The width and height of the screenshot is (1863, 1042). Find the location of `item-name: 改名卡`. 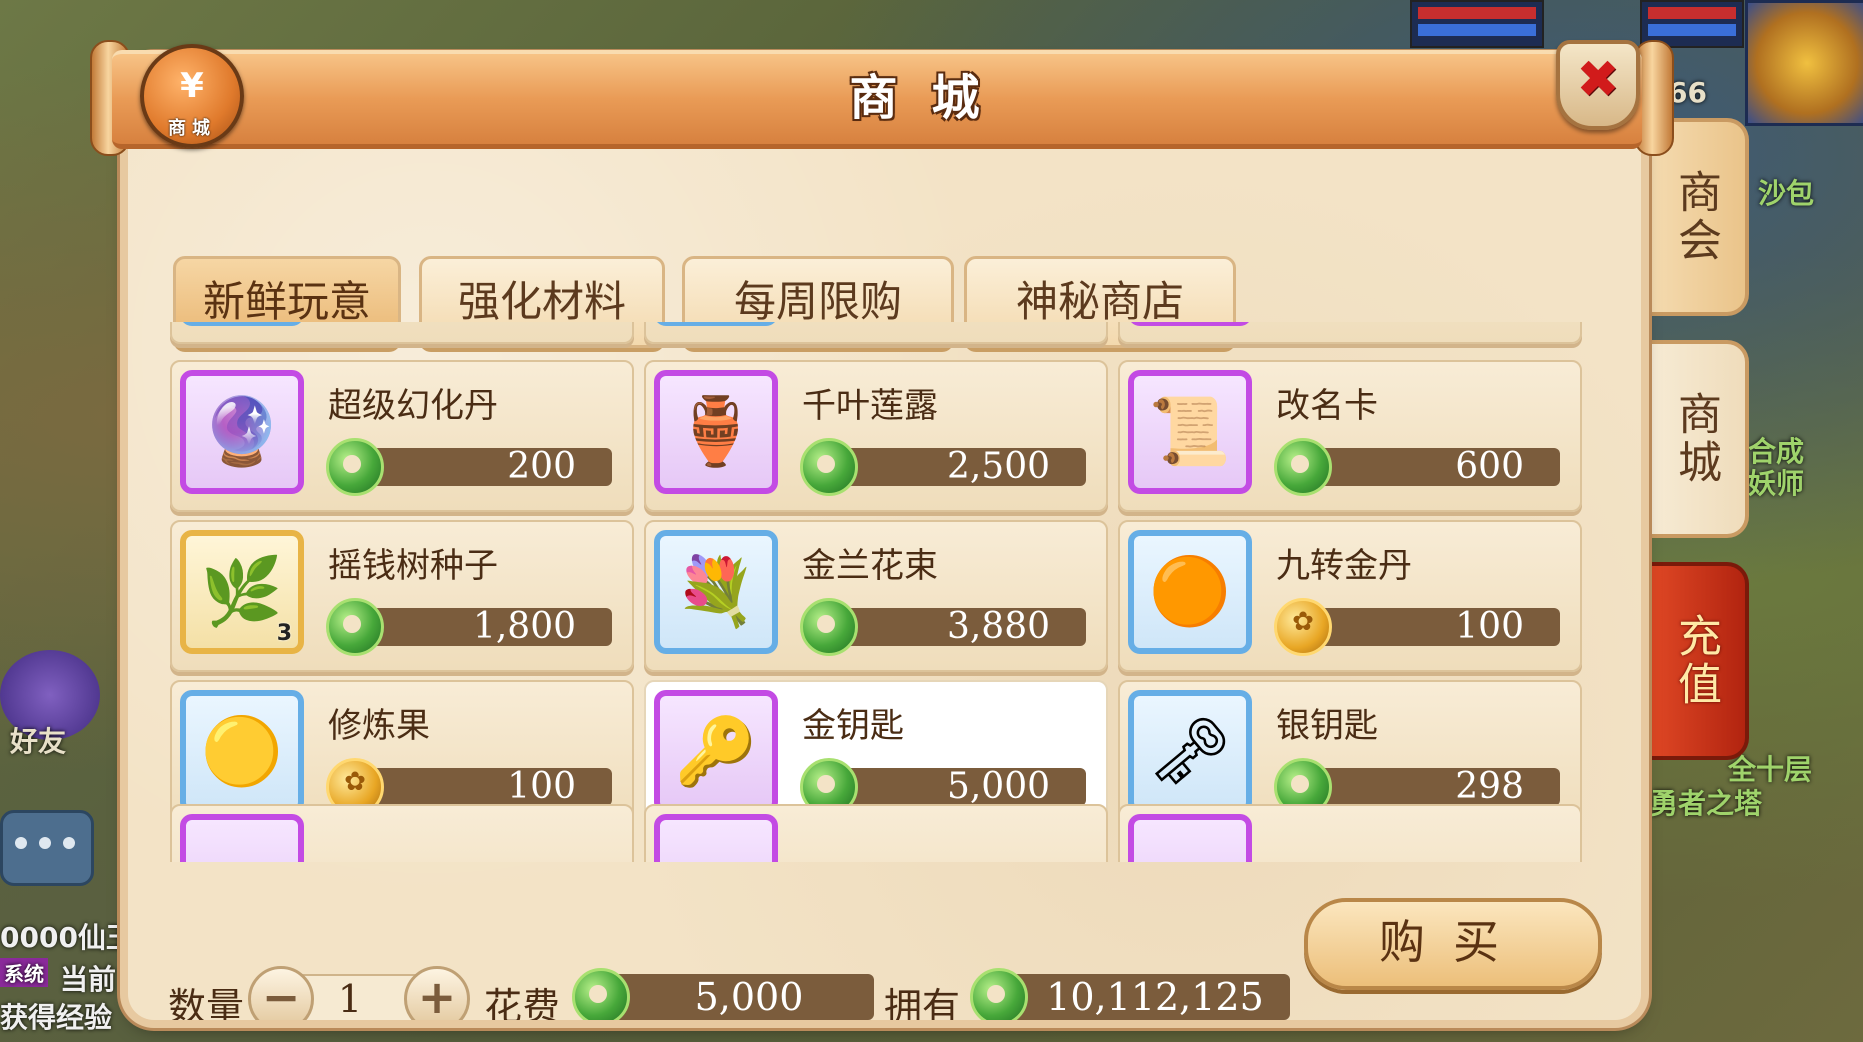

item-name: 改名卡 is located at coordinates (1327, 406).